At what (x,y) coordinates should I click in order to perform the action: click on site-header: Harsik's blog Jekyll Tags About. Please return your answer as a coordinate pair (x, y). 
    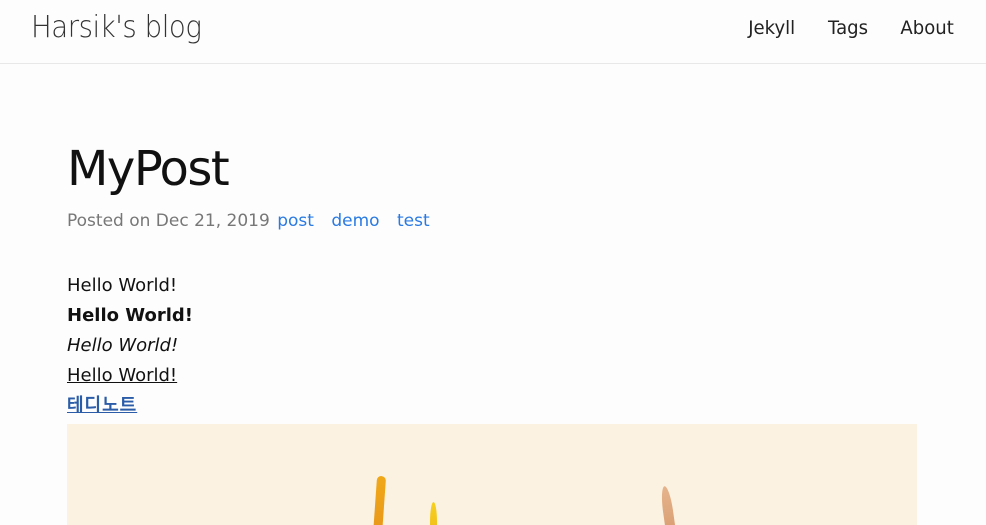
    Looking at the image, I should click on (493, 32).